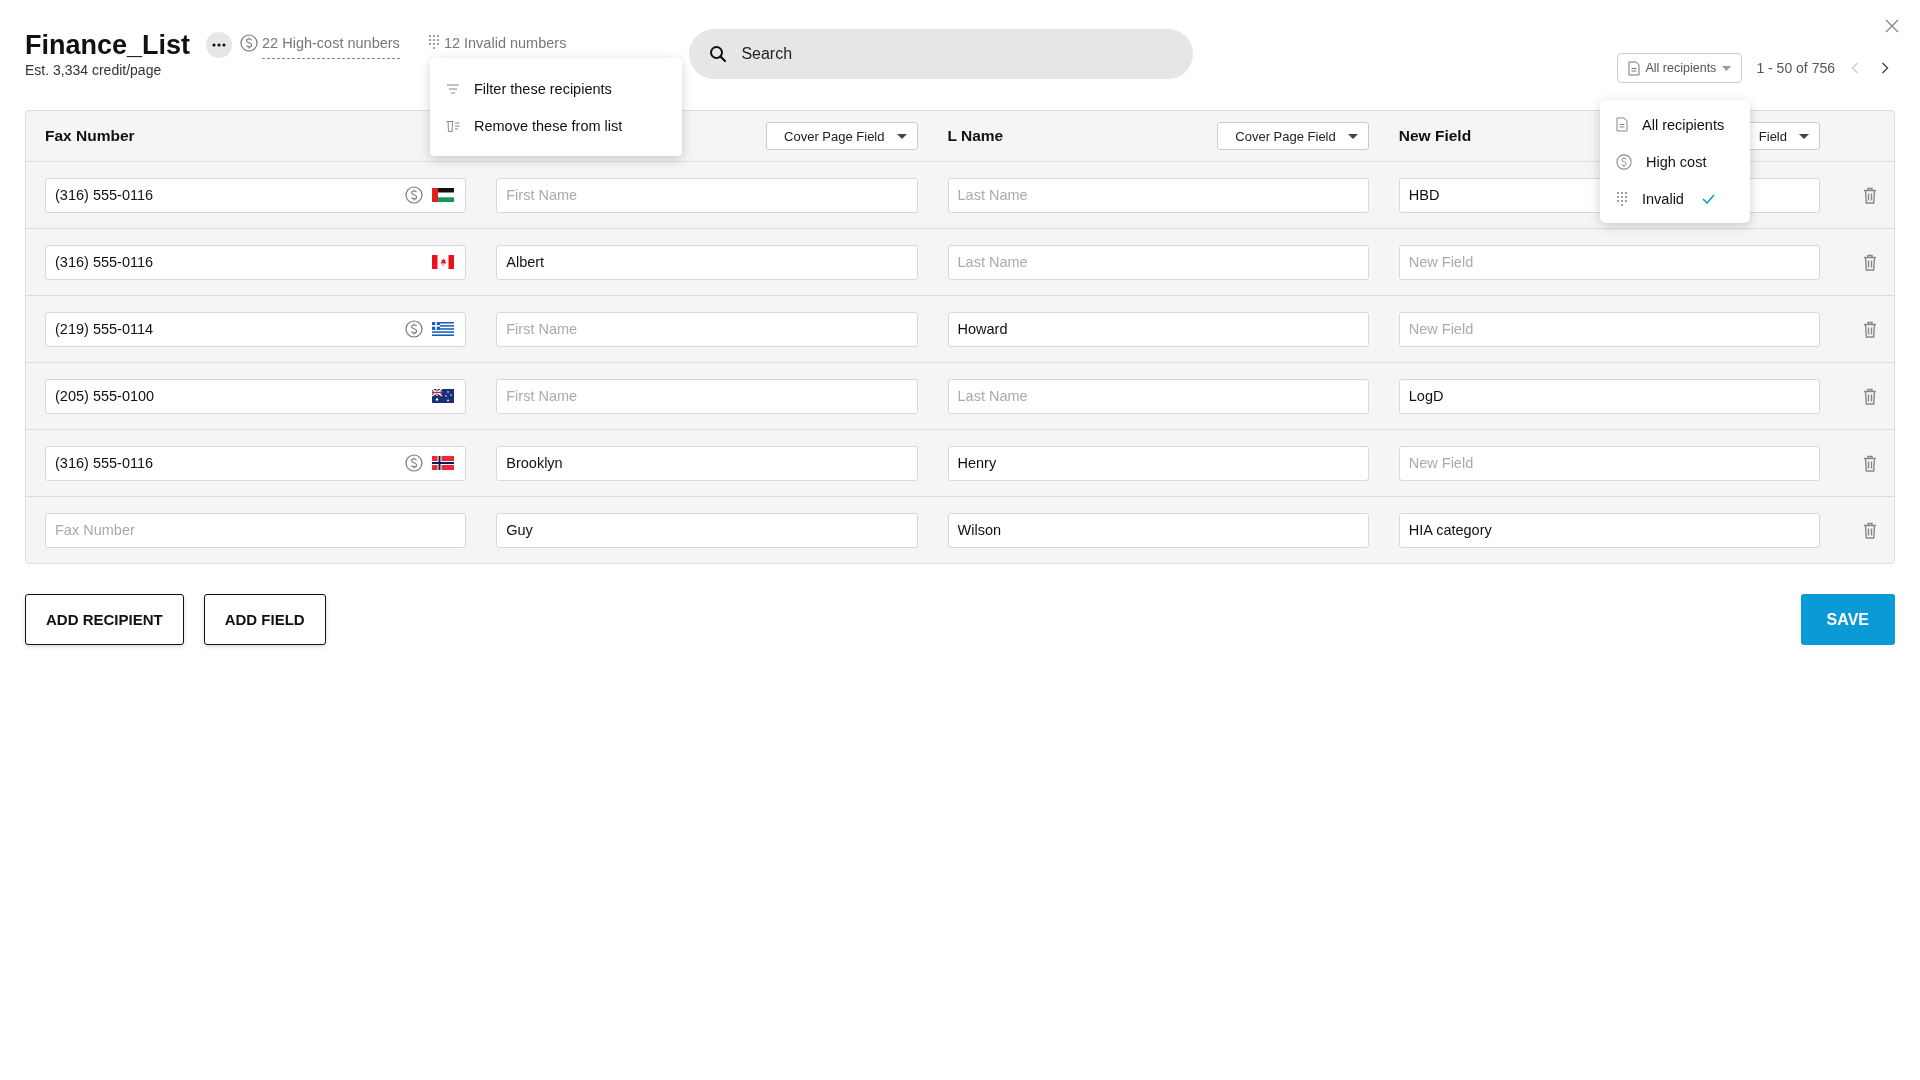 The width and height of the screenshot is (1920, 1080). I want to click on page-range: 1 - 50 of 756, so click(1795, 68).